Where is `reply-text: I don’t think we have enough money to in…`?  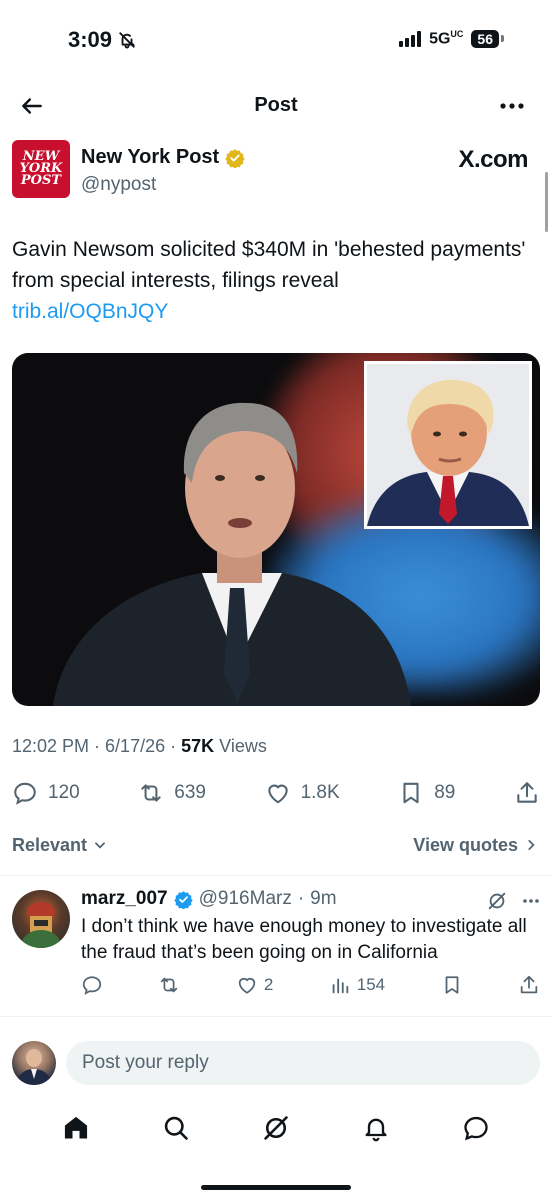
reply-text: I don’t think we have enough money to in… is located at coordinates (304, 939).